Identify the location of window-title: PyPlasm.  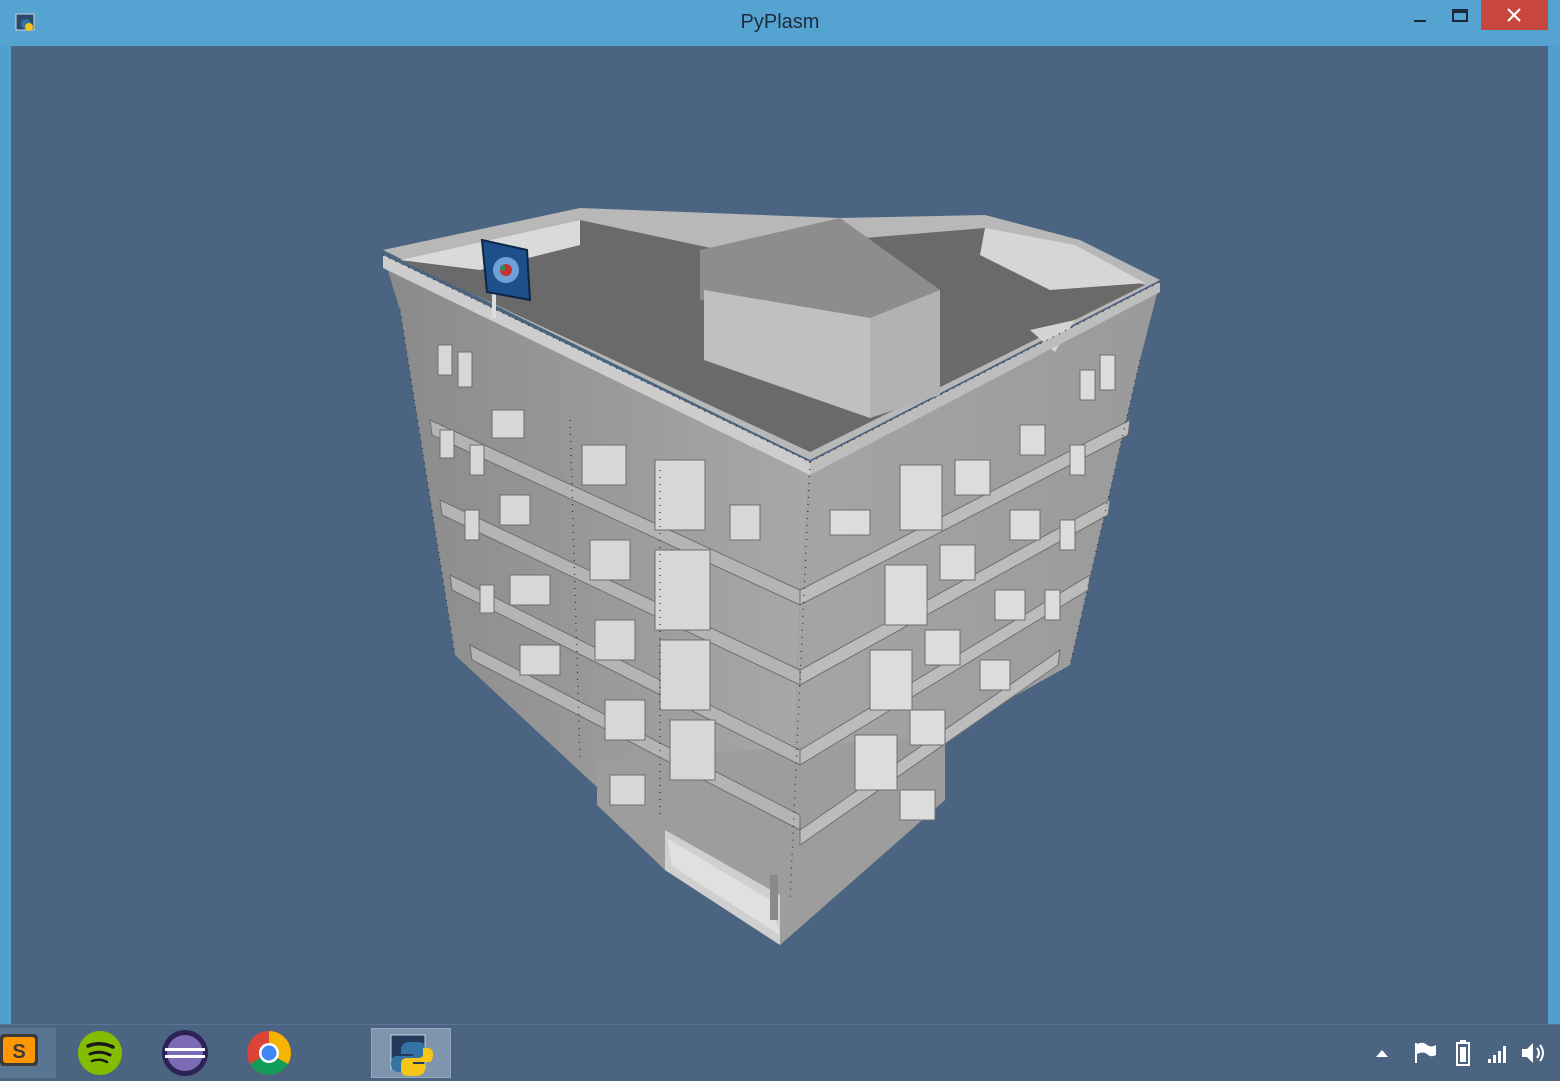
(780, 22).